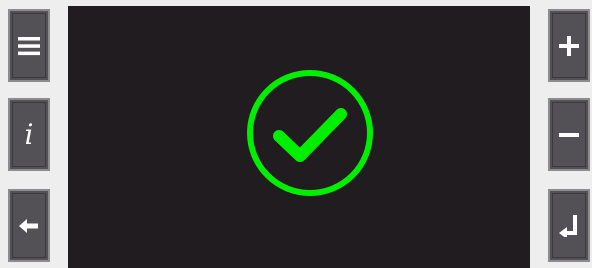  I want to click on enter-button, so click(569, 225).